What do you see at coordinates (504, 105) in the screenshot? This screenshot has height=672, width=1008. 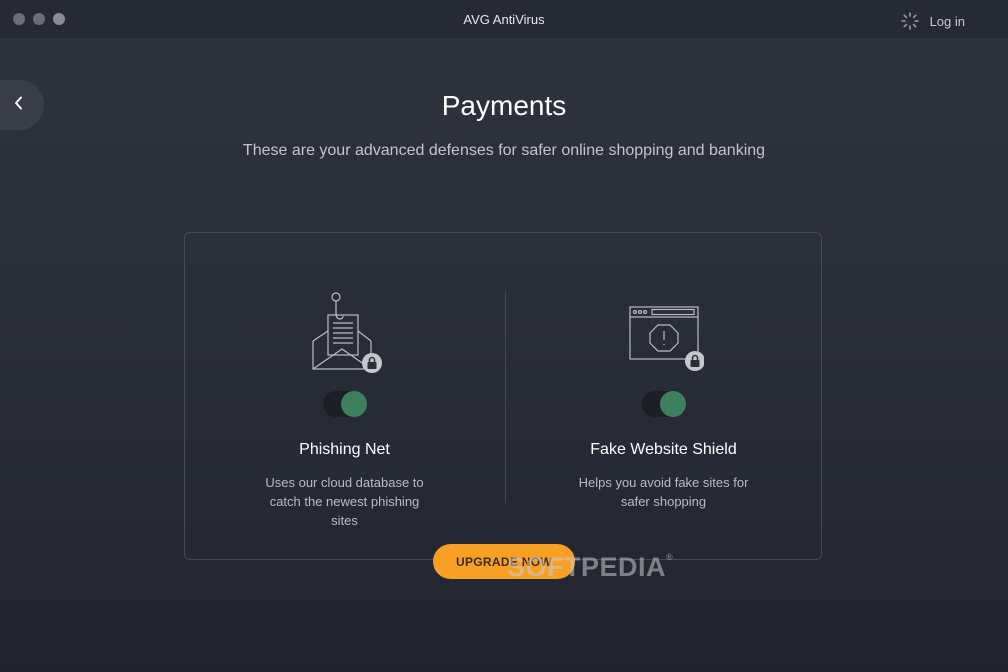 I see `page-title: Payments` at bounding box center [504, 105].